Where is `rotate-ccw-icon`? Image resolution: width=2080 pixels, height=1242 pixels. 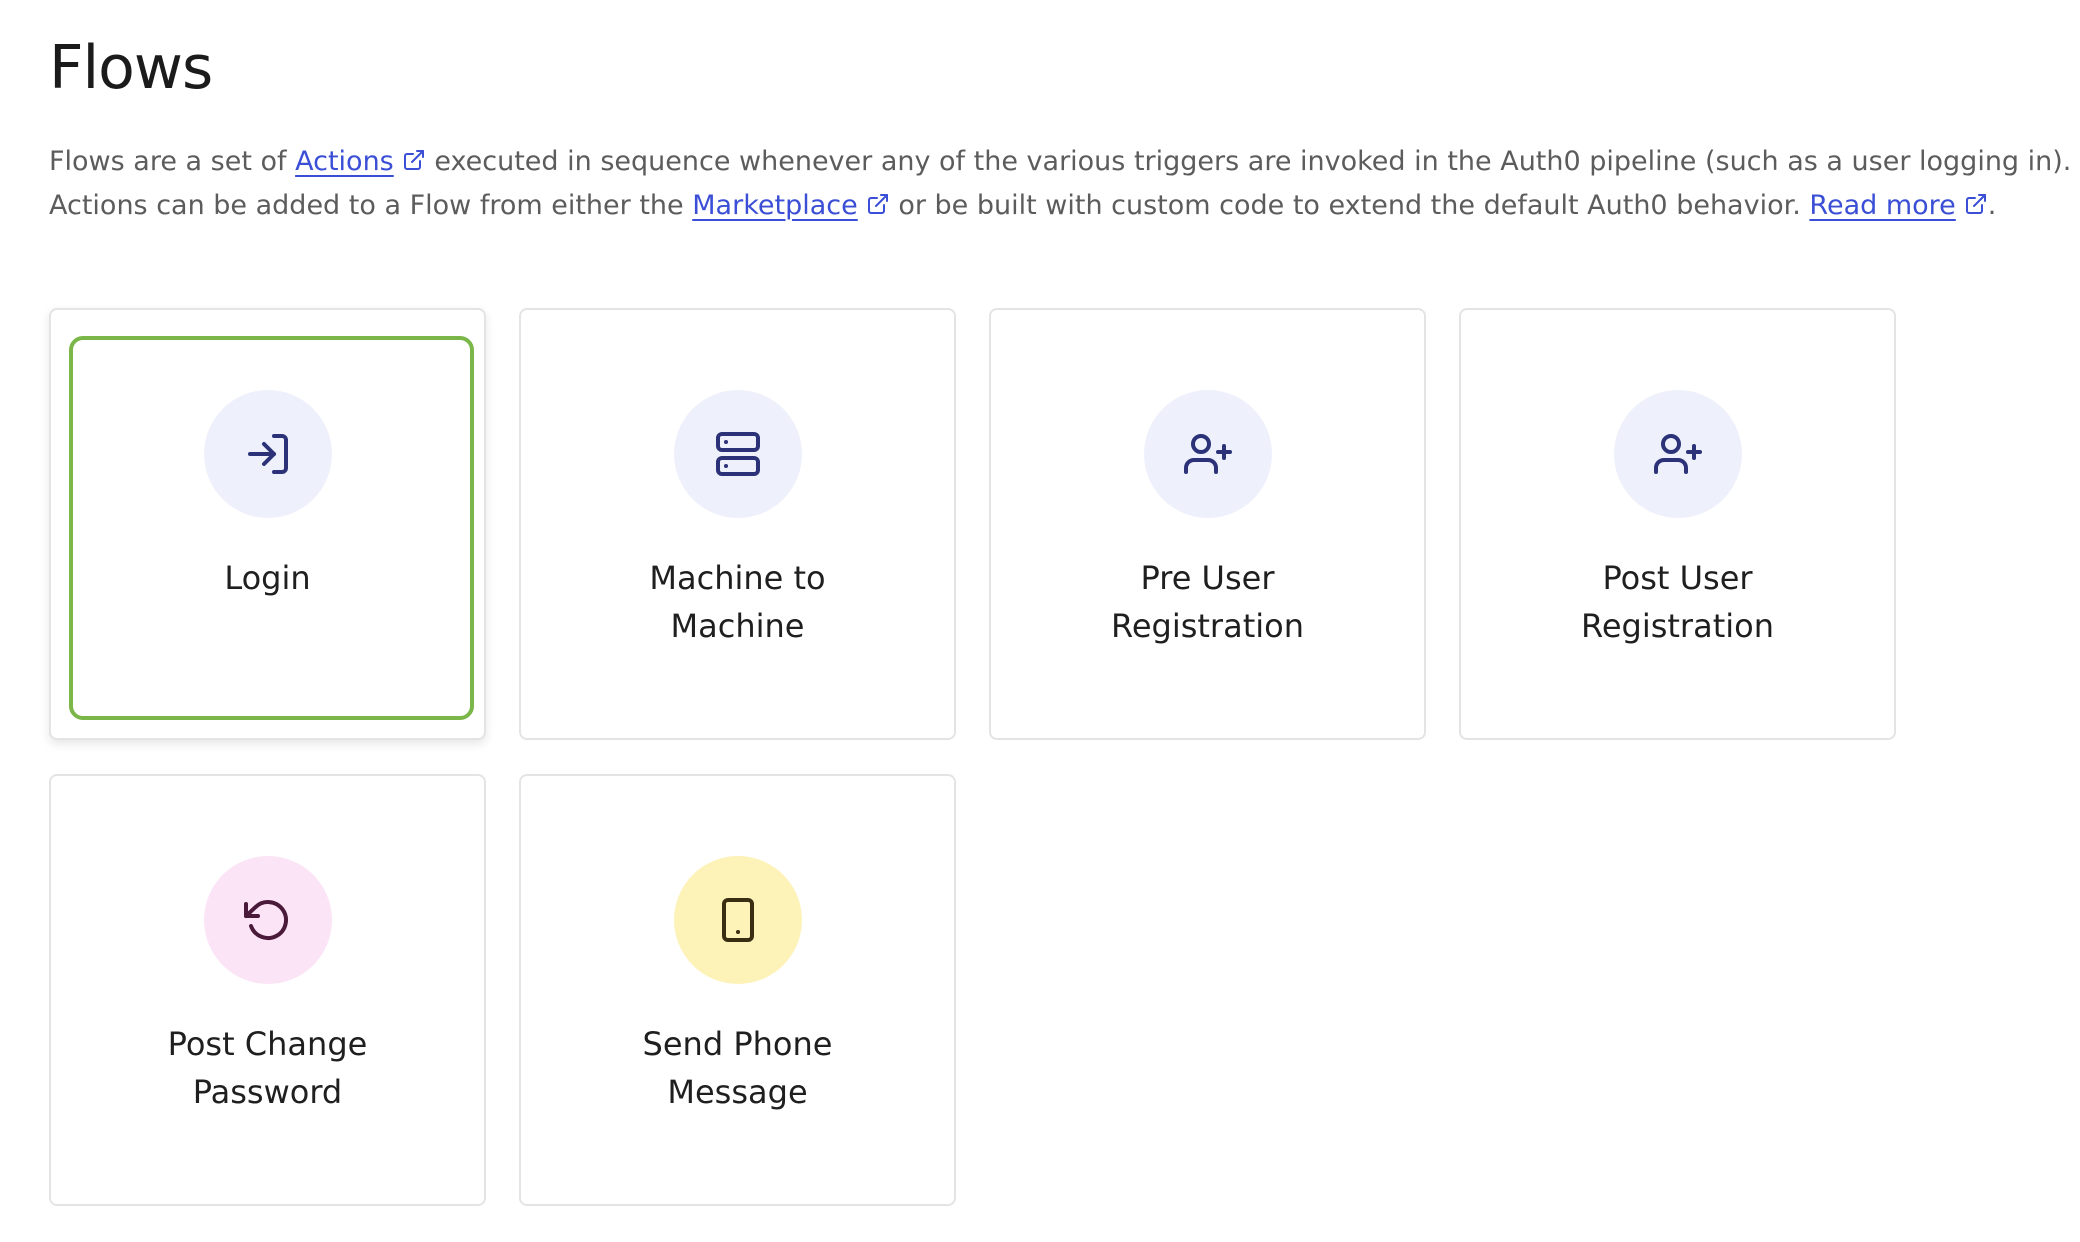 rotate-ccw-icon is located at coordinates (265, 920).